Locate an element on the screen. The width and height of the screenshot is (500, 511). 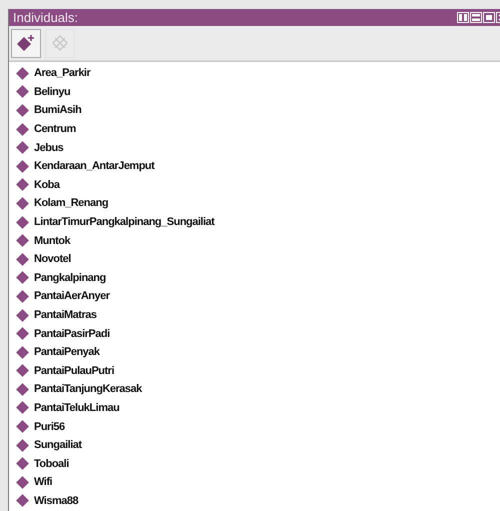
individual-item: PantaiPasirPadi is located at coordinates (72, 334).